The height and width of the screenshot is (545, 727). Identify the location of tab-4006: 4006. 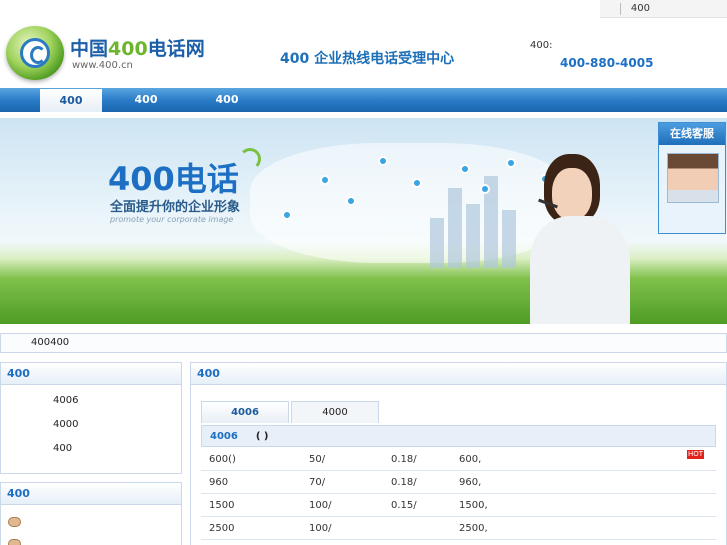
(245, 412).